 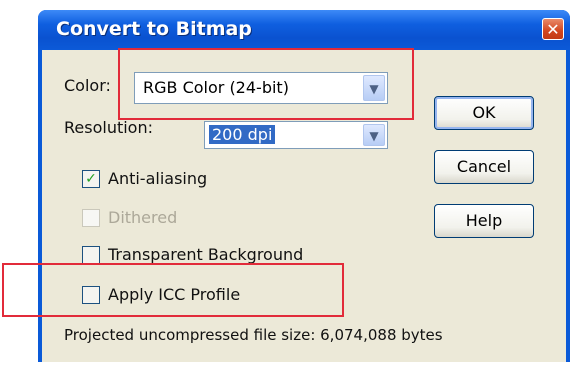 What do you see at coordinates (266, 84) in the screenshot?
I see `color-select-highlight` at bounding box center [266, 84].